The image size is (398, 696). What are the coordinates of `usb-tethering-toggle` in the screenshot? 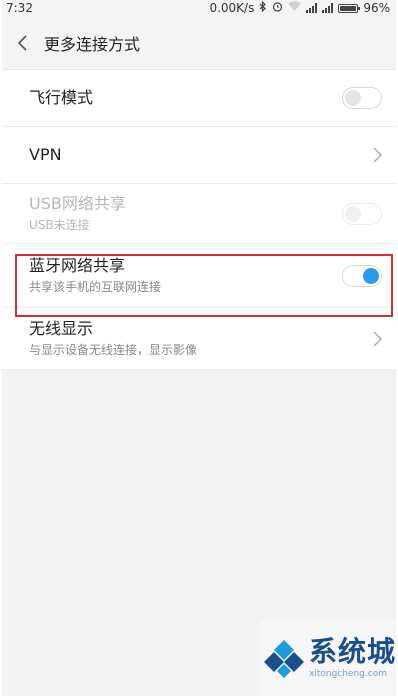 It's located at (362, 213).